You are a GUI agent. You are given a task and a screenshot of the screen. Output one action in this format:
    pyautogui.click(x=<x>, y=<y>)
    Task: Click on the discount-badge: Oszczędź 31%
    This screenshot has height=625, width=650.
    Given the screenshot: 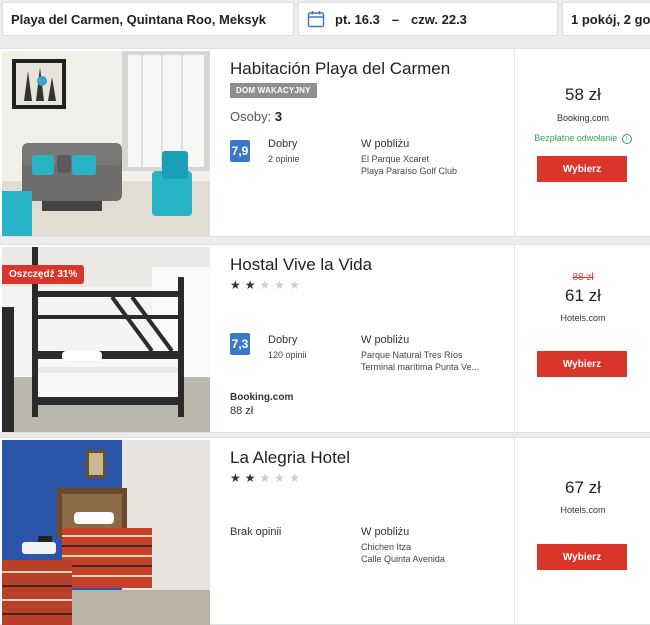 What is the action you would take?
    pyautogui.click(x=43, y=274)
    